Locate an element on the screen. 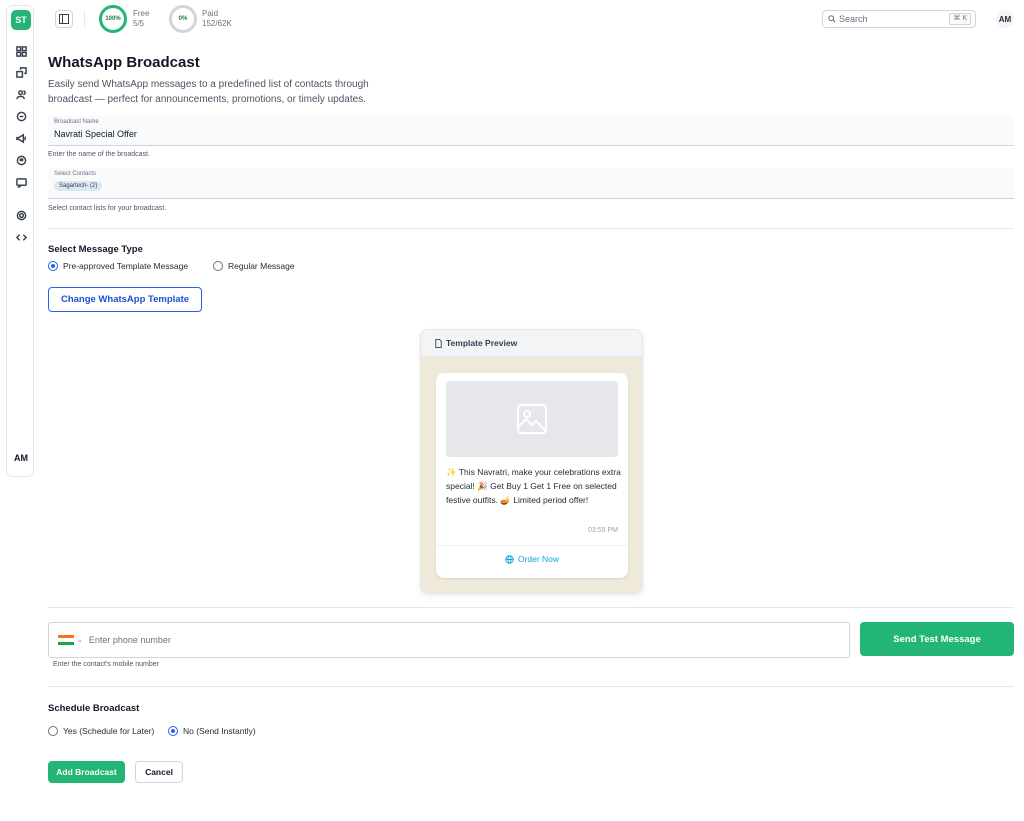 This screenshot has width=1024, height=821. globe-icon is located at coordinates (509, 559).